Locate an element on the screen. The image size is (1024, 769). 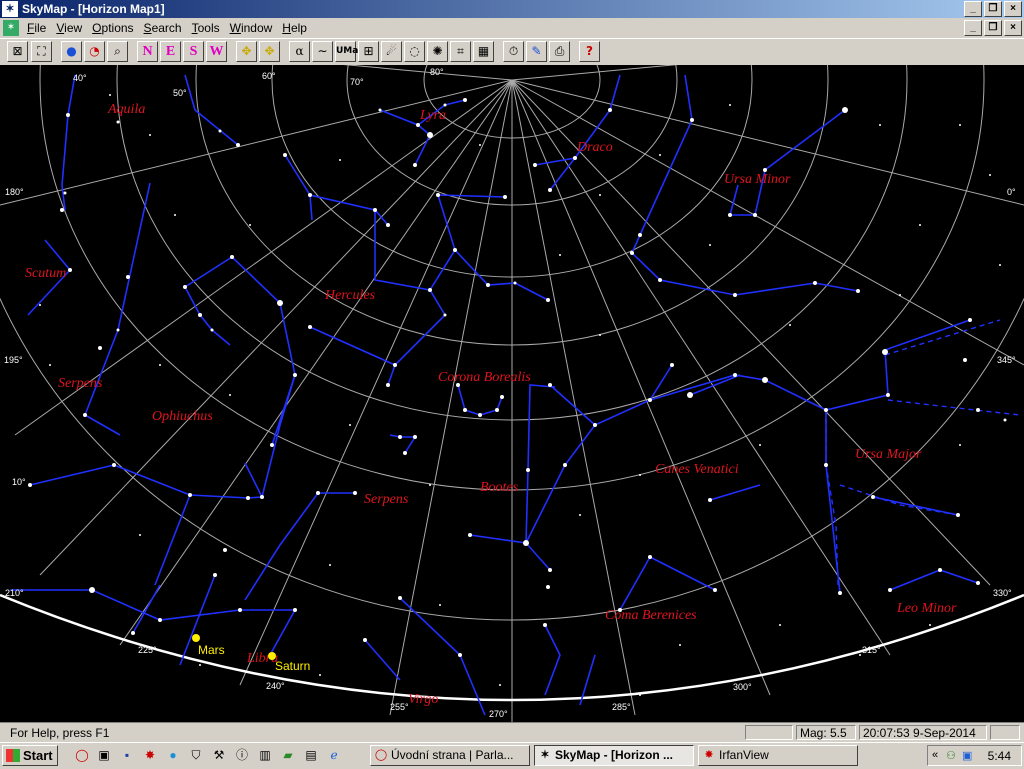
status-magnitude: Mag: 5.5 is located at coordinates (826, 732).